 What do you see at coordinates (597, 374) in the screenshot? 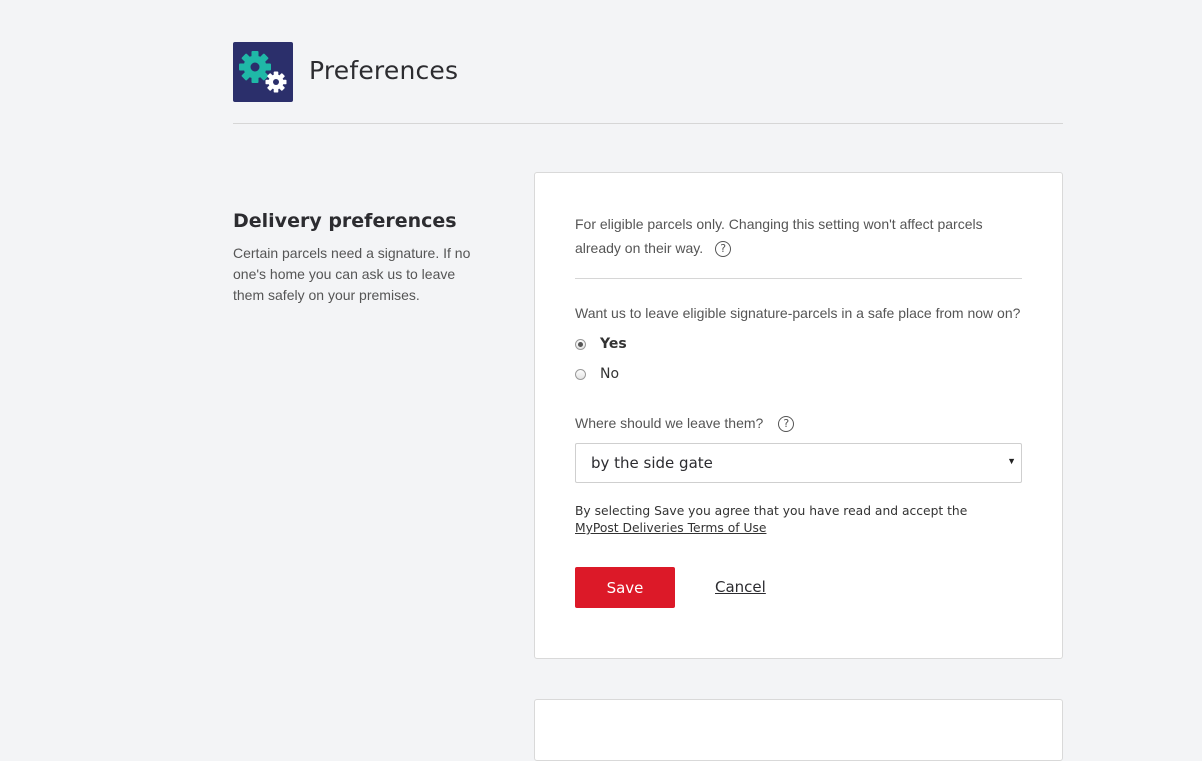
I see `radio-option-no: No` at bounding box center [597, 374].